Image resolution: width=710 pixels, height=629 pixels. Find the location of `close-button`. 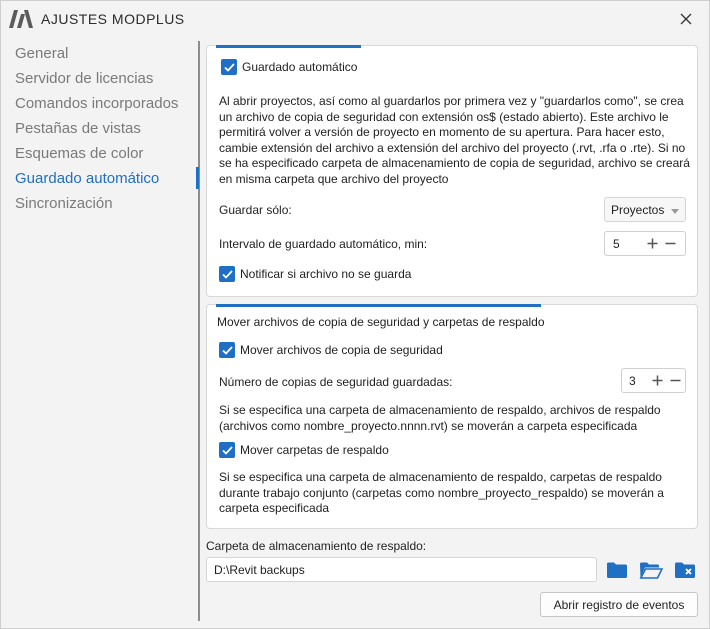

close-button is located at coordinates (686, 19).